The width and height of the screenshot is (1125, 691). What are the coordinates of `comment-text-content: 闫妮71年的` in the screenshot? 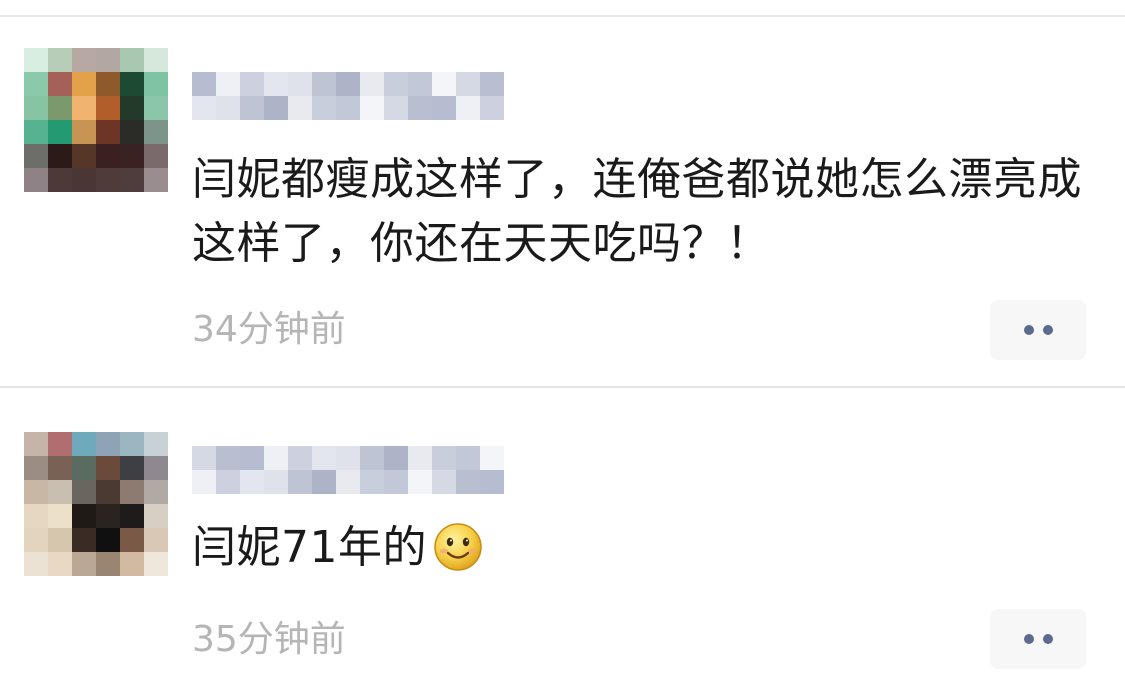 It's located at (309, 547).